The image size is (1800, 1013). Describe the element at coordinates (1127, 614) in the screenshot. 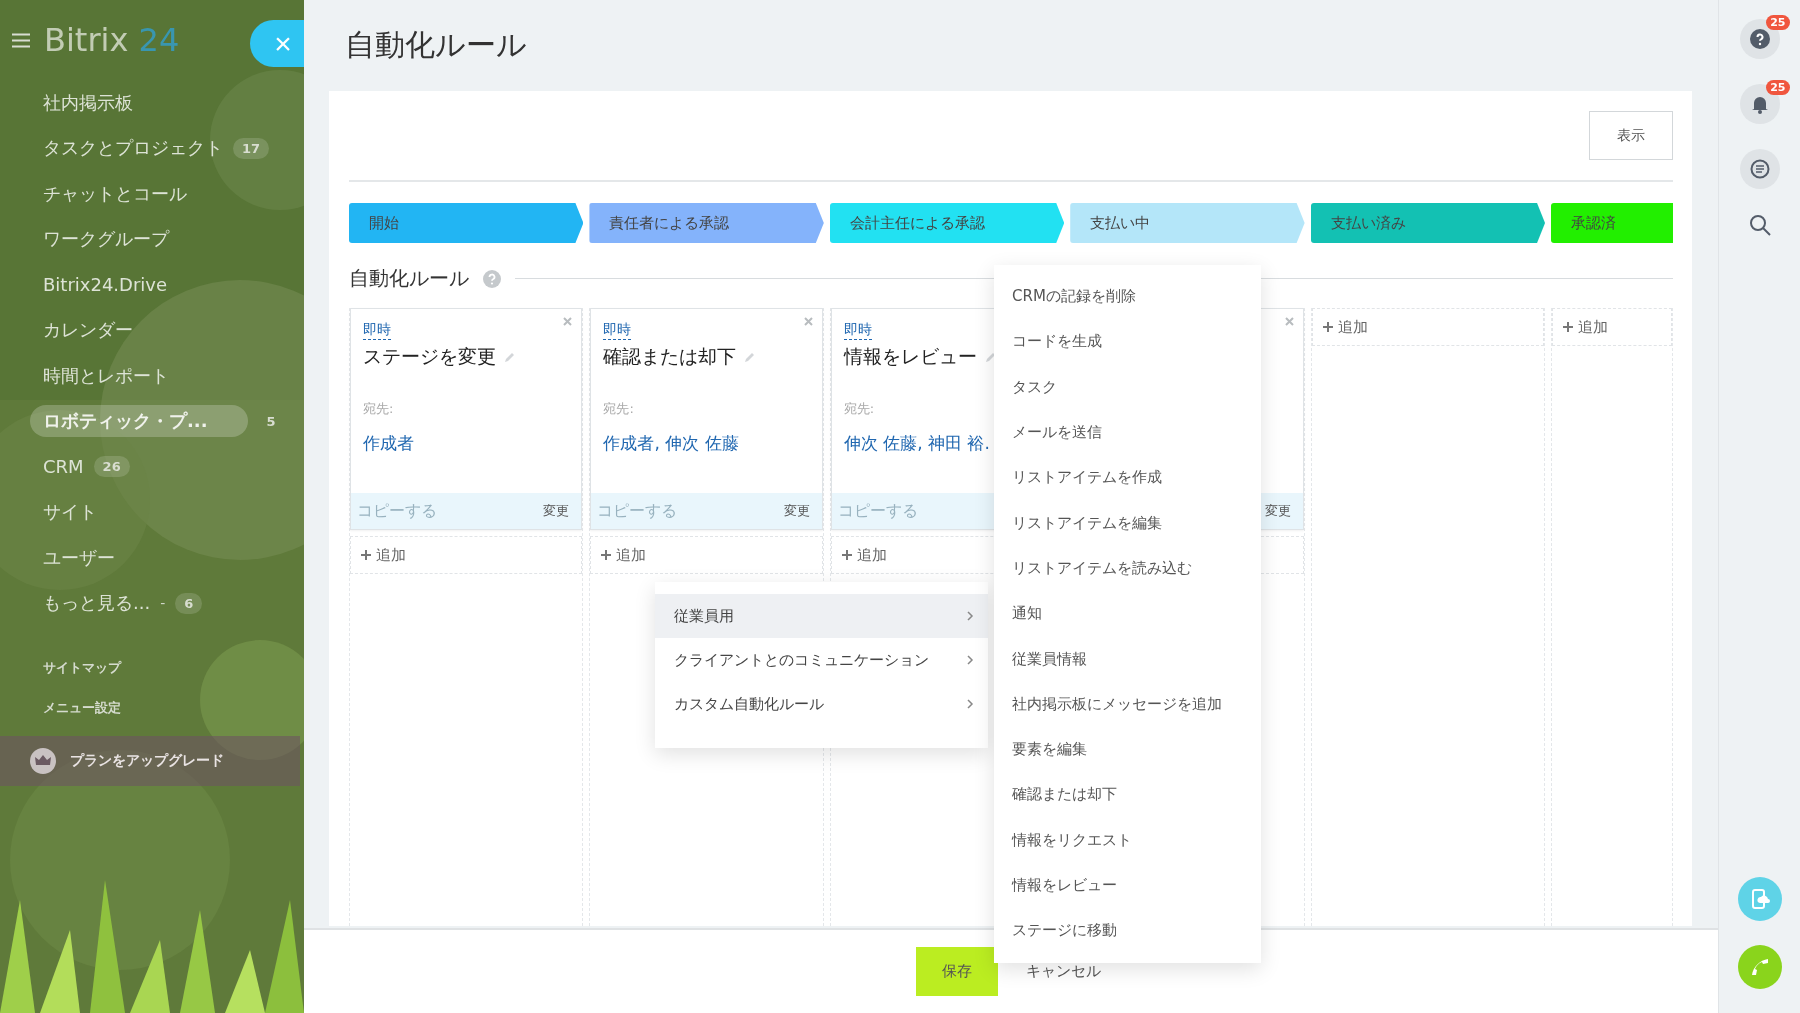

I see `menu-item: 通知` at that location.